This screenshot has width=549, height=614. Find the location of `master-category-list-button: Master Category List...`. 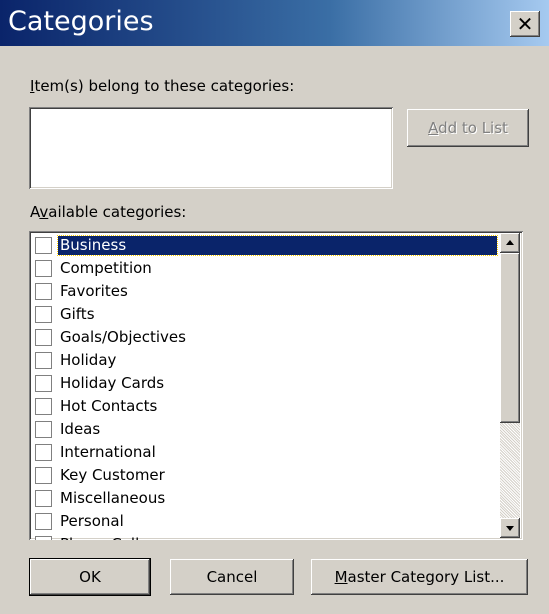

master-category-list-button: Master Category List... is located at coordinates (419, 577).